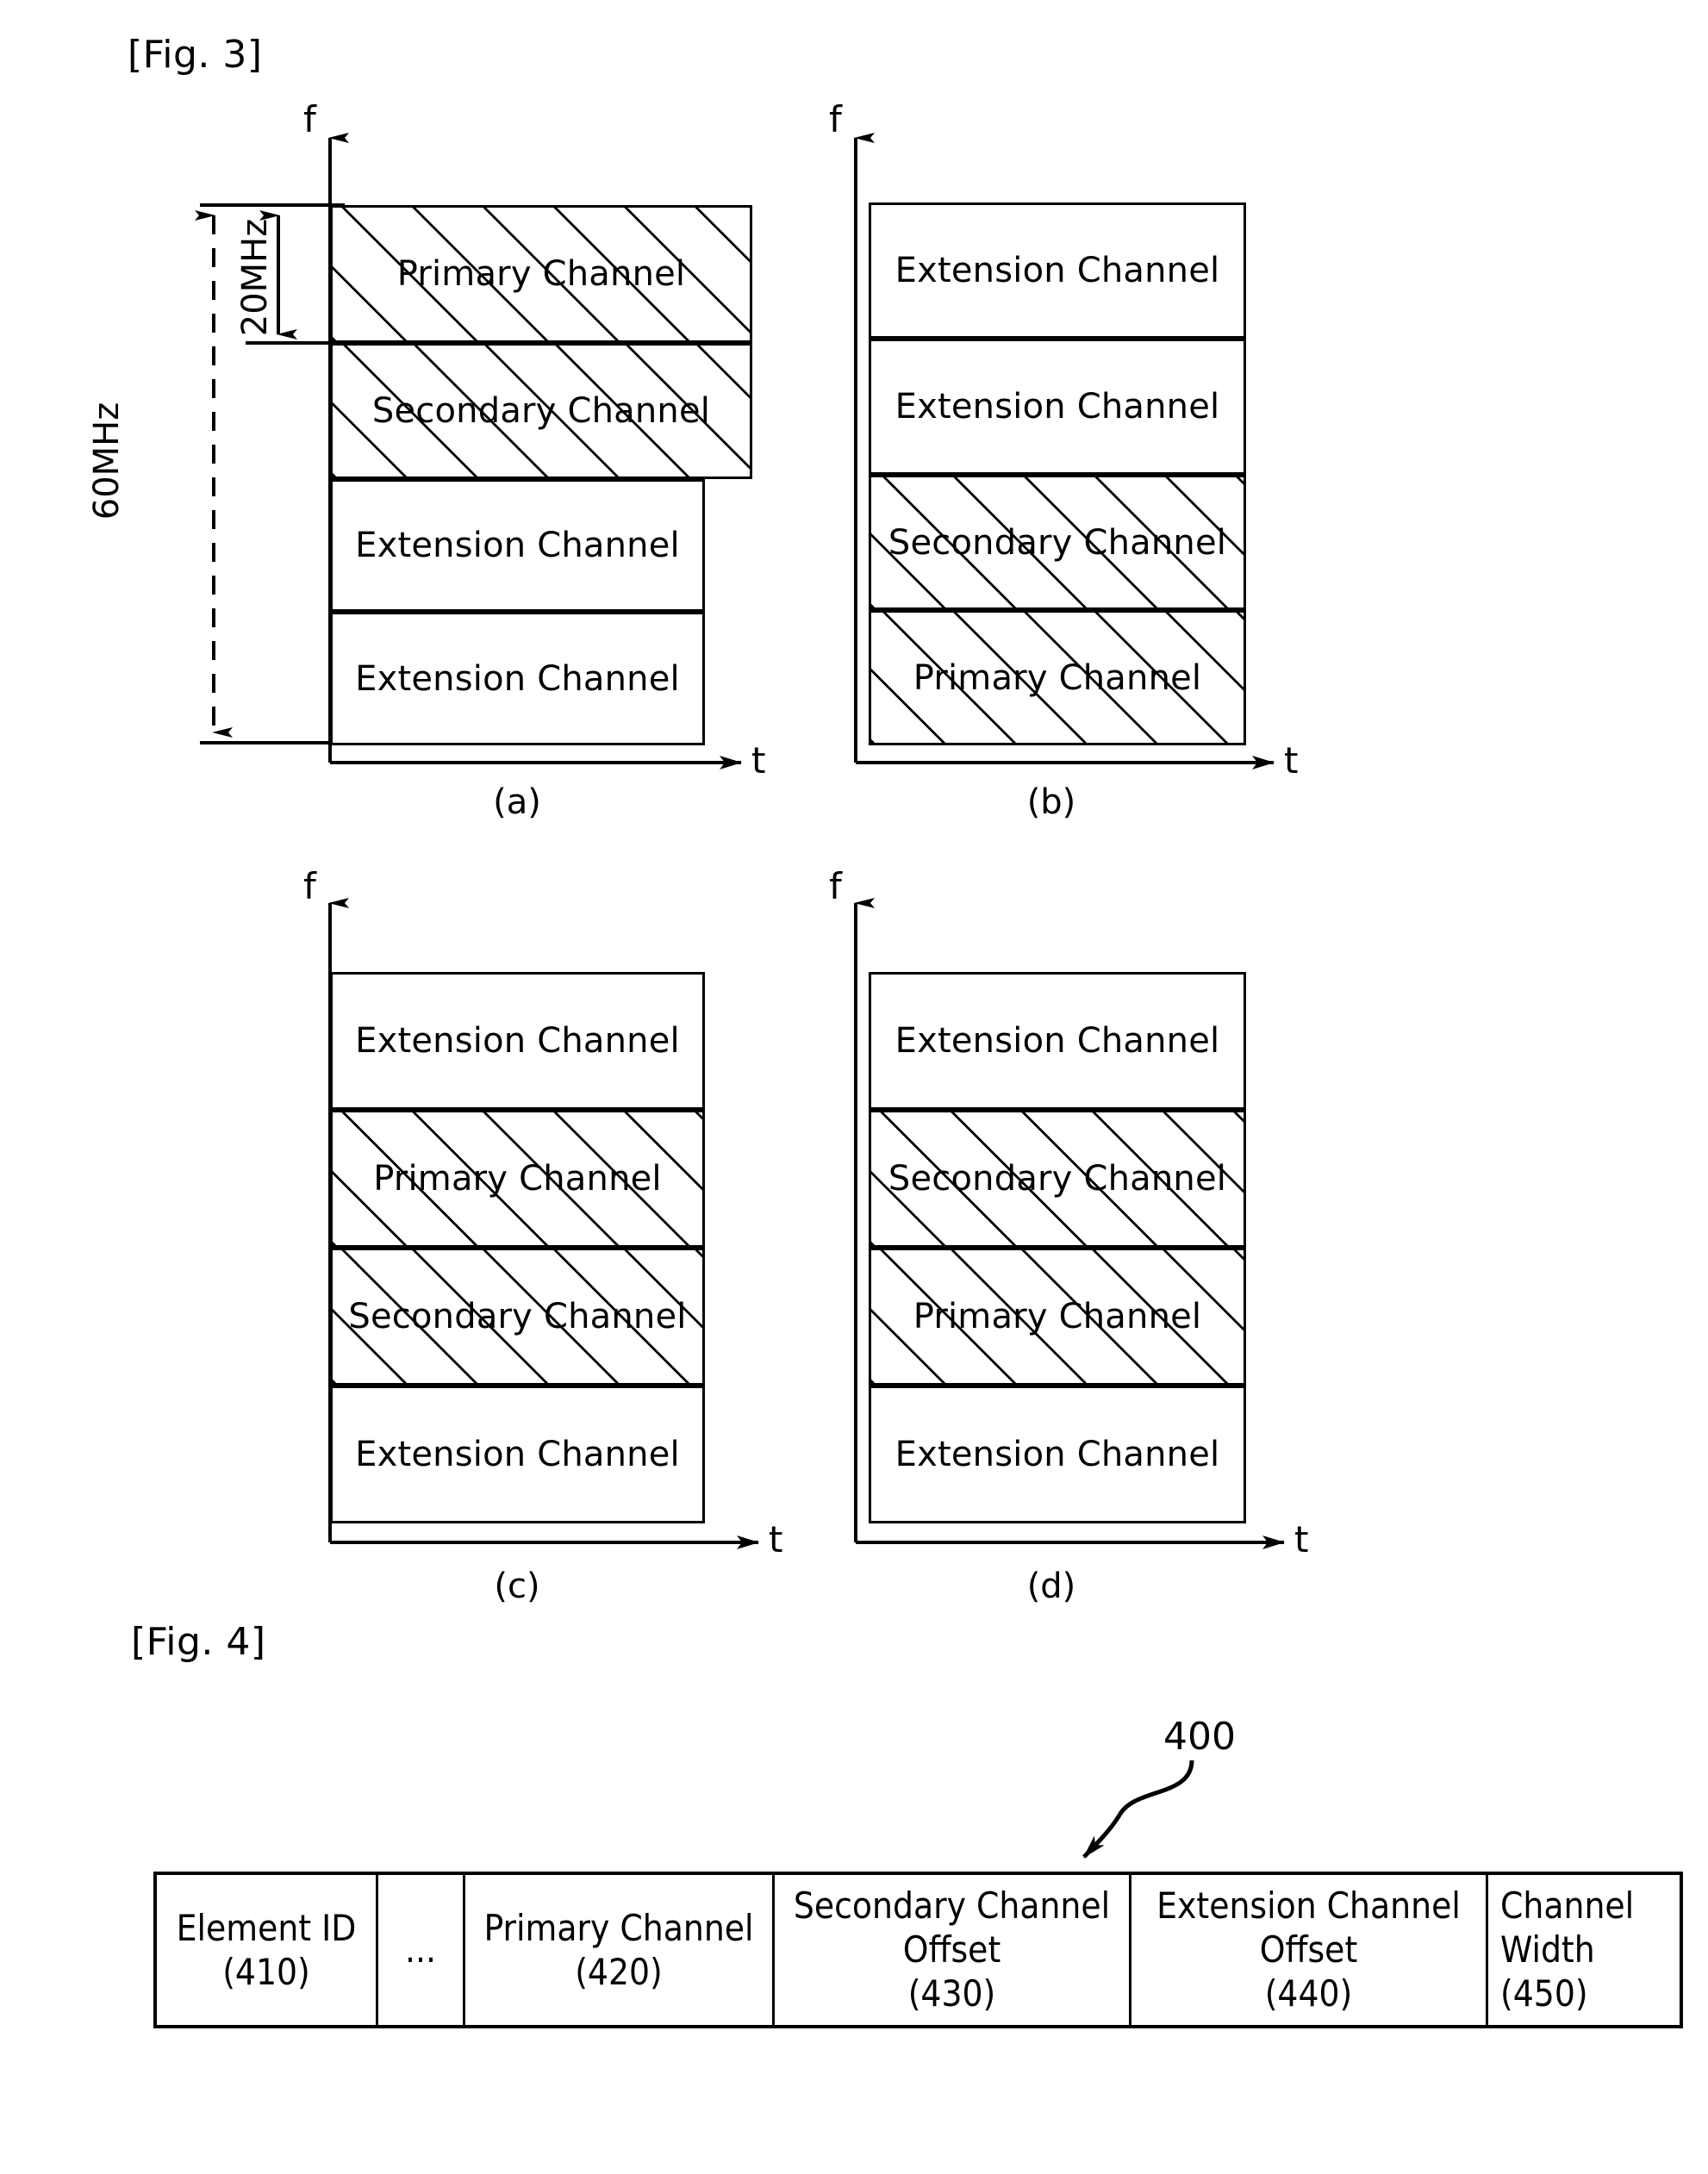 The height and width of the screenshot is (2174, 1708). What do you see at coordinates (835, 886) in the screenshot?
I see `panel-d-f-axis-label: f` at bounding box center [835, 886].